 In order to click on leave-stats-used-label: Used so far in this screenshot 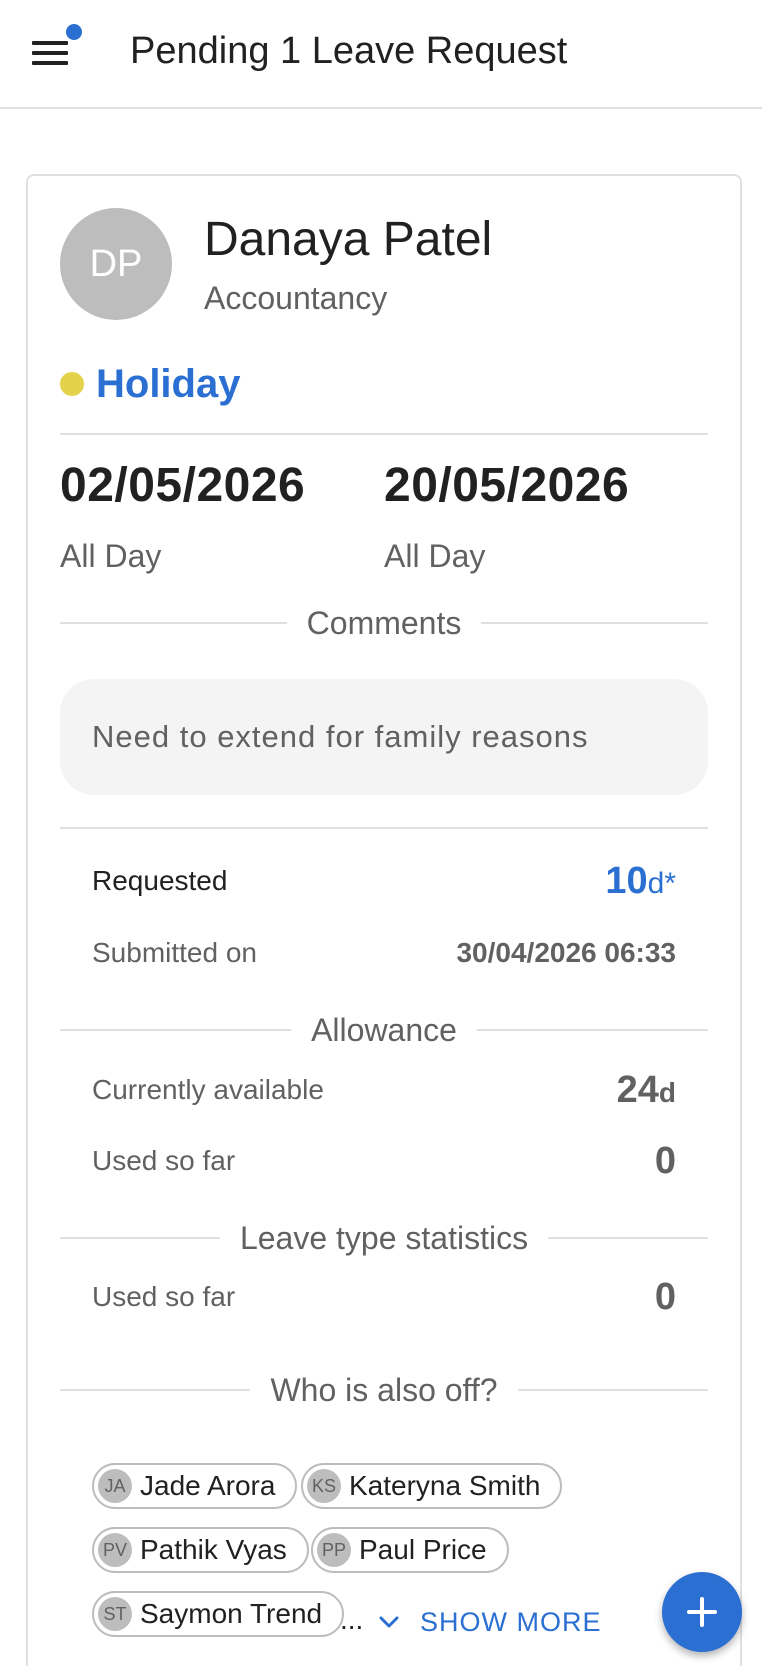, I will do `click(164, 1296)`.